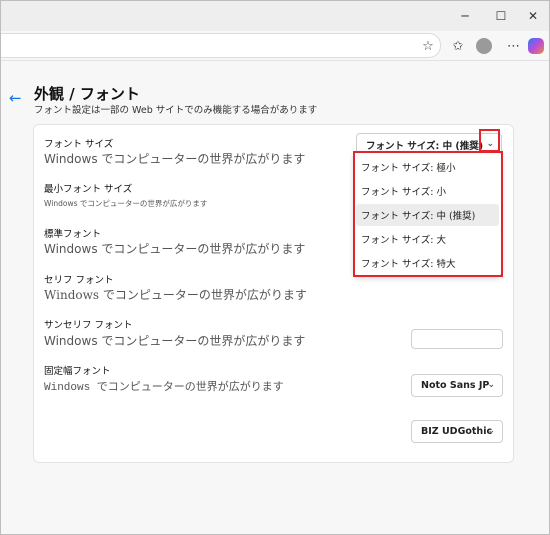 This screenshot has height=535, width=550. I want to click on copilot-logo, so click(536, 46).